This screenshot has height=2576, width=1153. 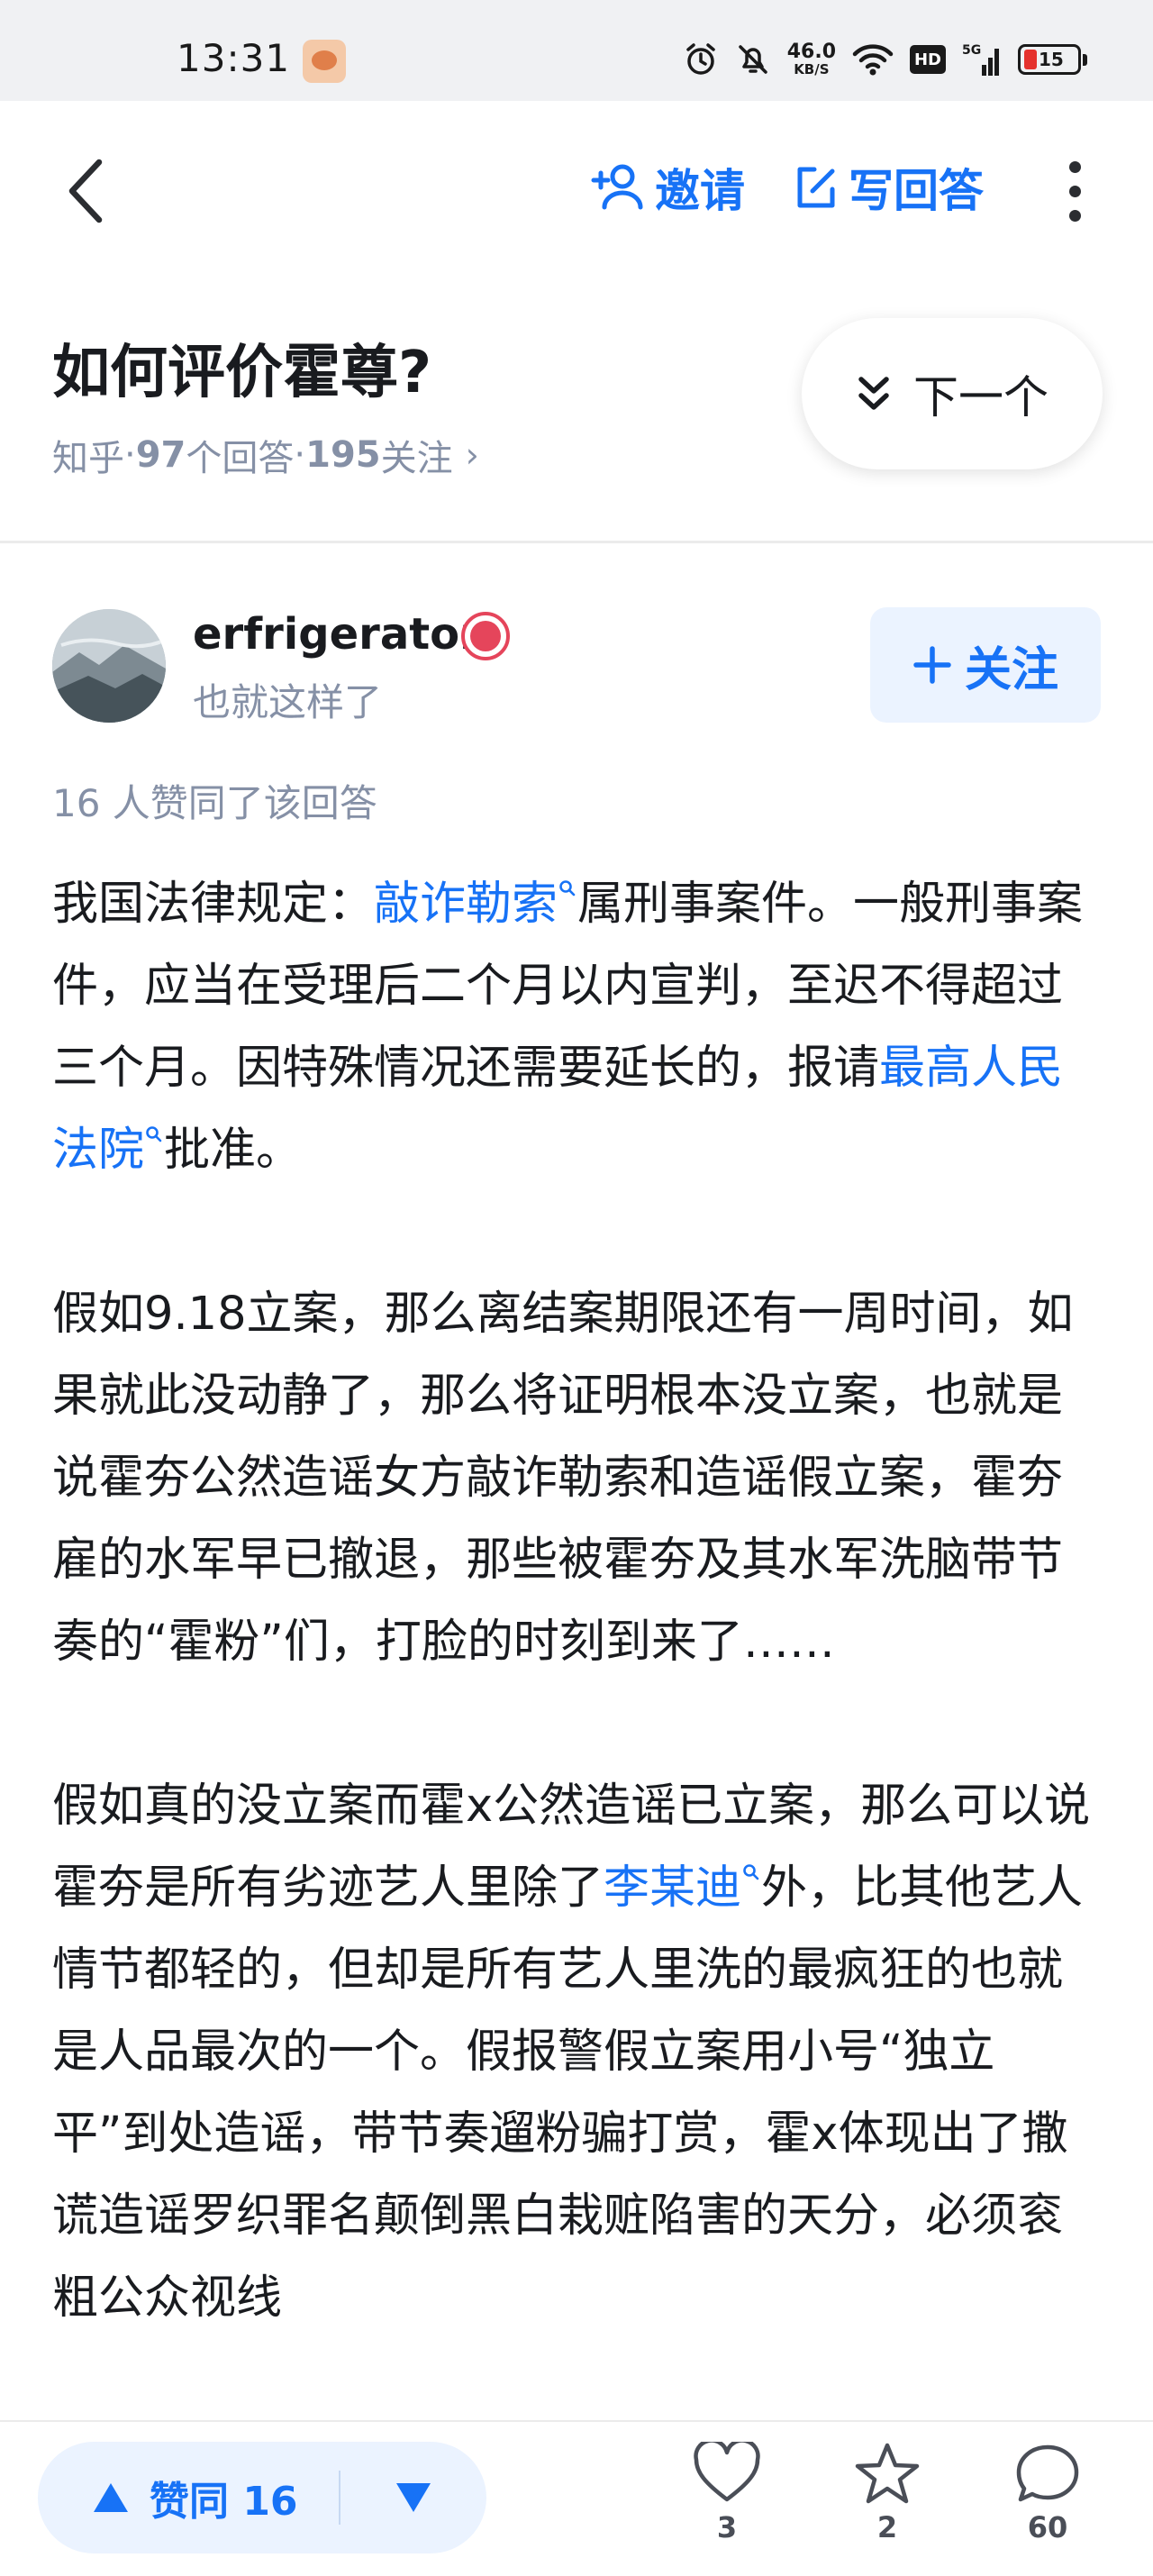 I want to click on upvote-button: 赞同 16, so click(x=188, y=2497).